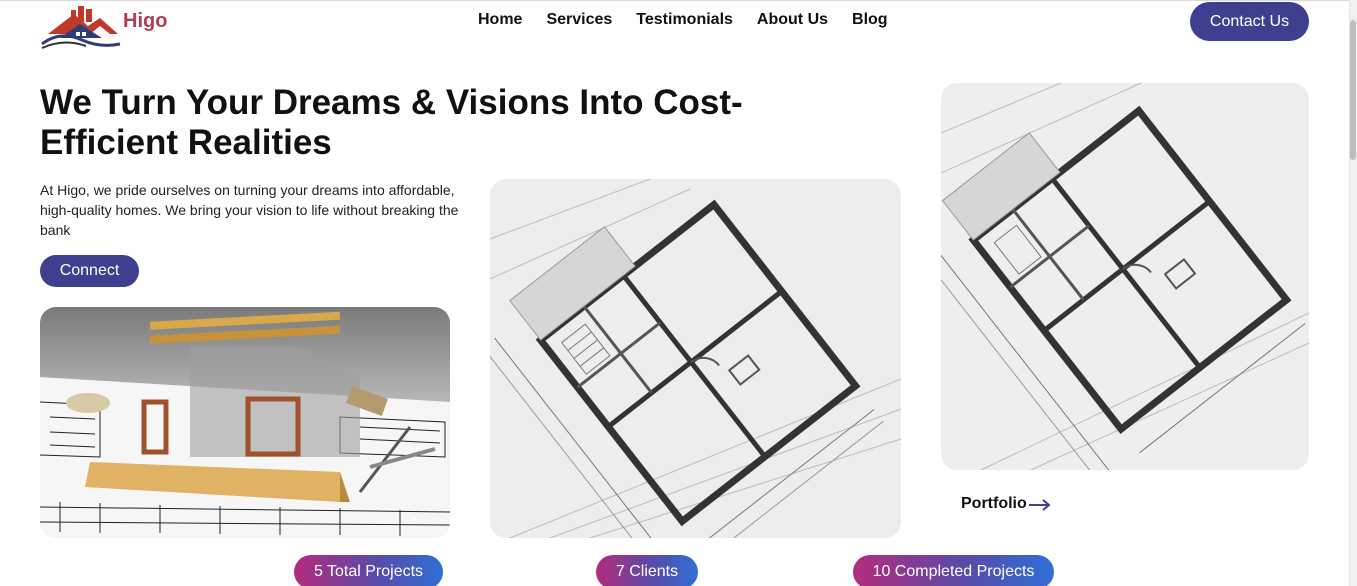 The height and width of the screenshot is (586, 1357). Describe the element at coordinates (500, 20) in the screenshot. I see `nav-home: Home` at that location.